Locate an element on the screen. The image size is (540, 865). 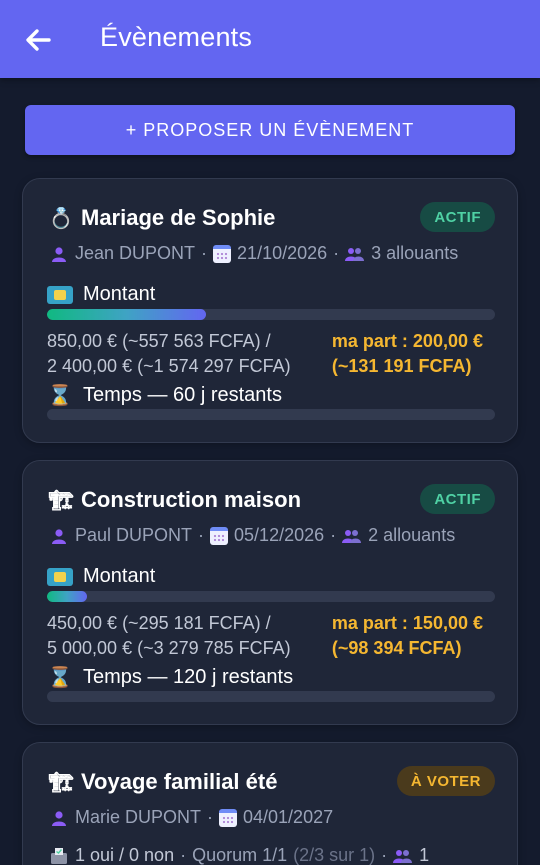
event-title: Construction maison is located at coordinates (191, 499).